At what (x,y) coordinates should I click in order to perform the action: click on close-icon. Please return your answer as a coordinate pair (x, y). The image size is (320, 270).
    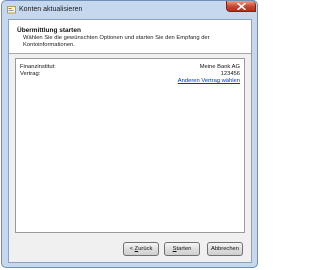
    Looking at the image, I should click on (241, 6).